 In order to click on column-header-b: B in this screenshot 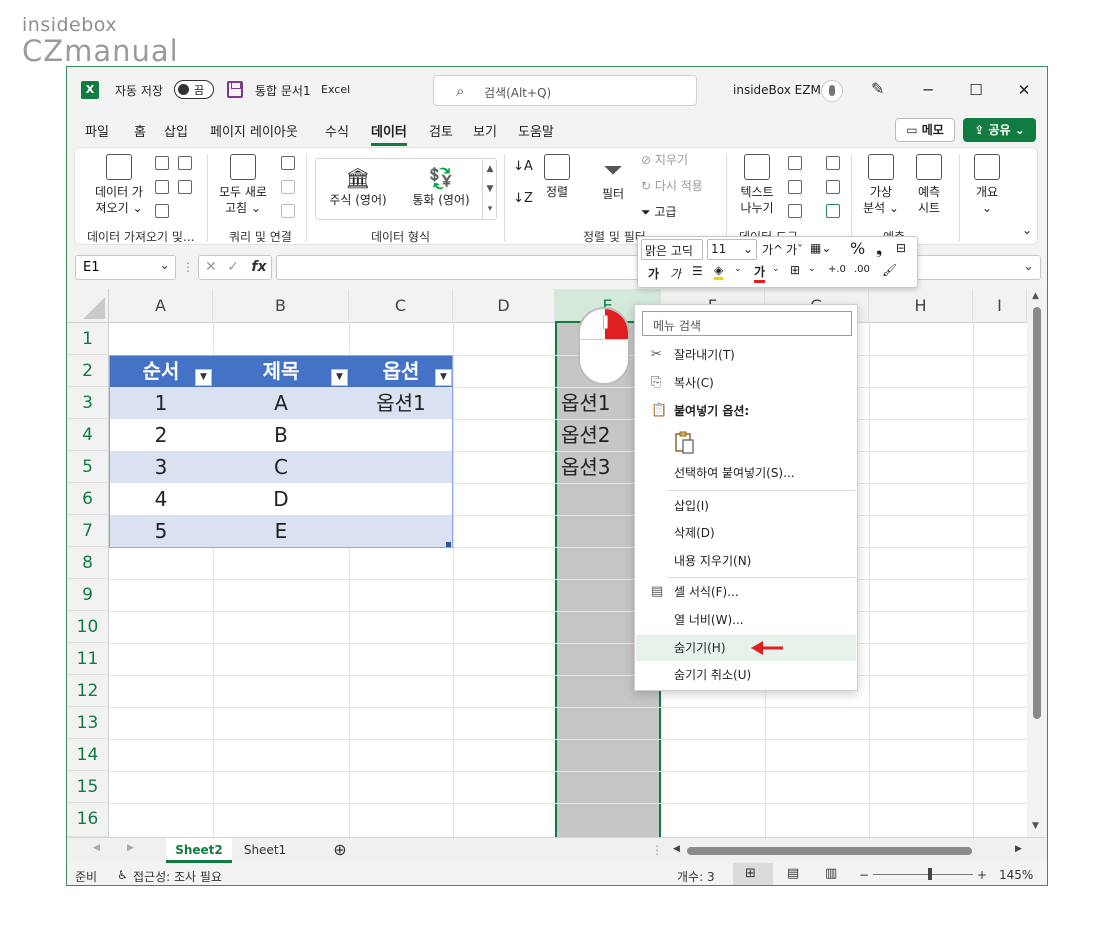, I will do `click(281, 306)`.